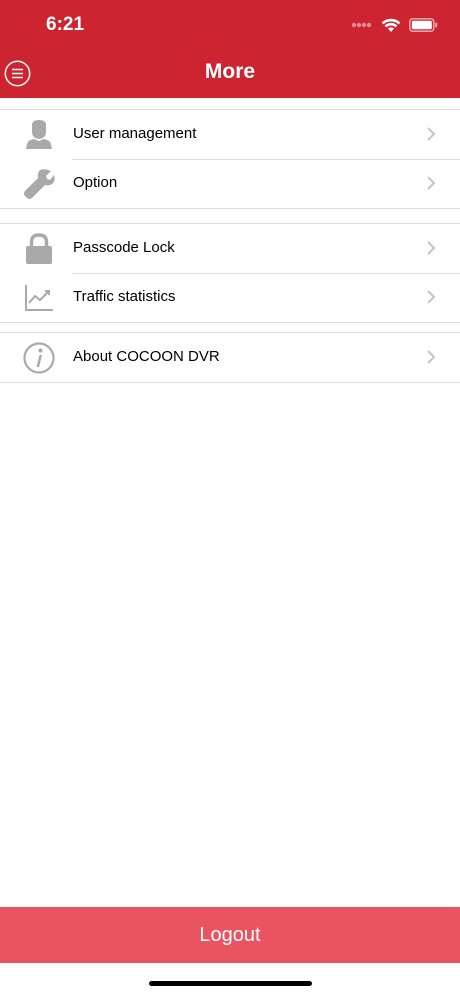 This screenshot has width=460, height=996. What do you see at coordinates (135, 133) in the screenshot?
I see `list-item-label: User management` at bounding box center [135, 133].